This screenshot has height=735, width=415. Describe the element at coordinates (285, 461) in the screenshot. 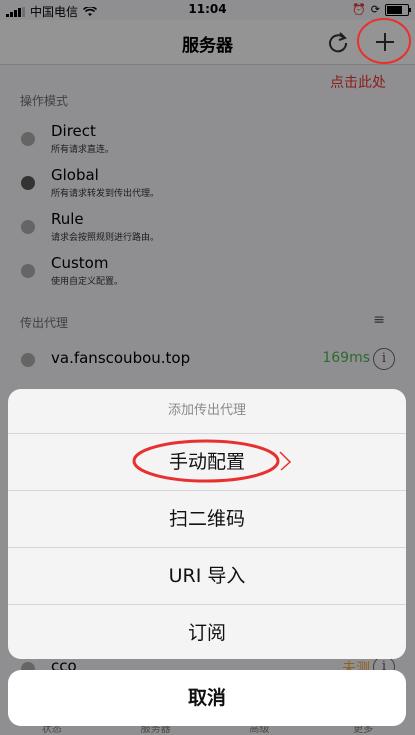

I see `annotation-scribble` at that location.